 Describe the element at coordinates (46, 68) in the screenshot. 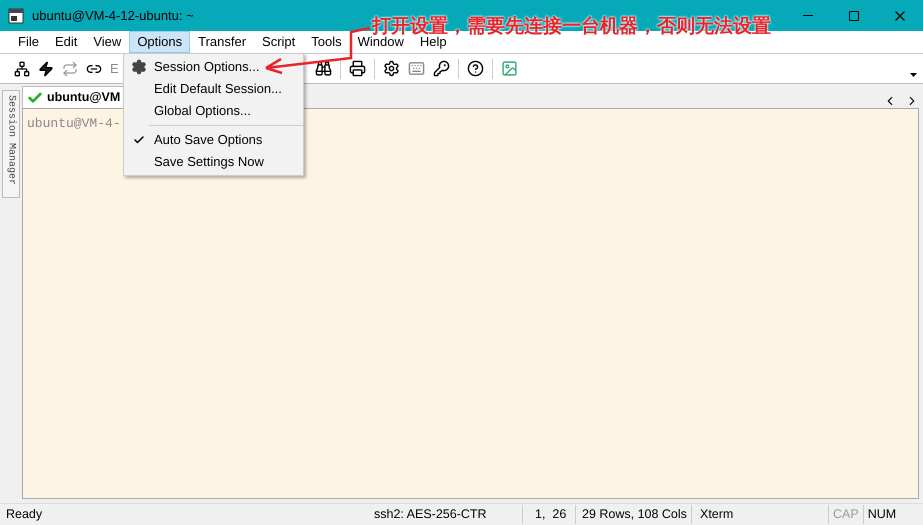

I see `lightning-icon` at that location.